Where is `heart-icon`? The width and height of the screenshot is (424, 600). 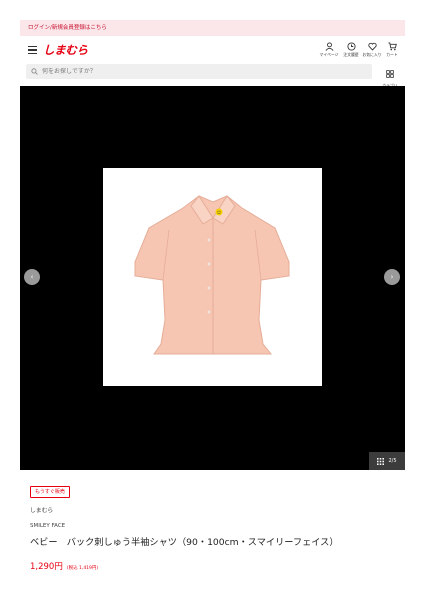
heart-icon is located at coordinates (372, 46).